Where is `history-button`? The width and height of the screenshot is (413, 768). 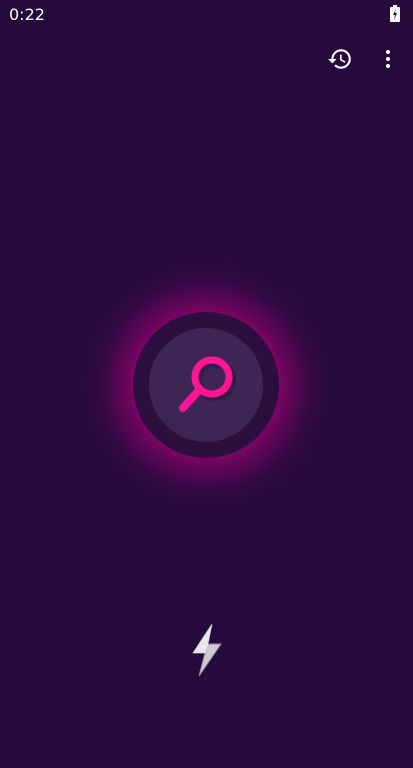
history-button is located at coordinates (340, 59).